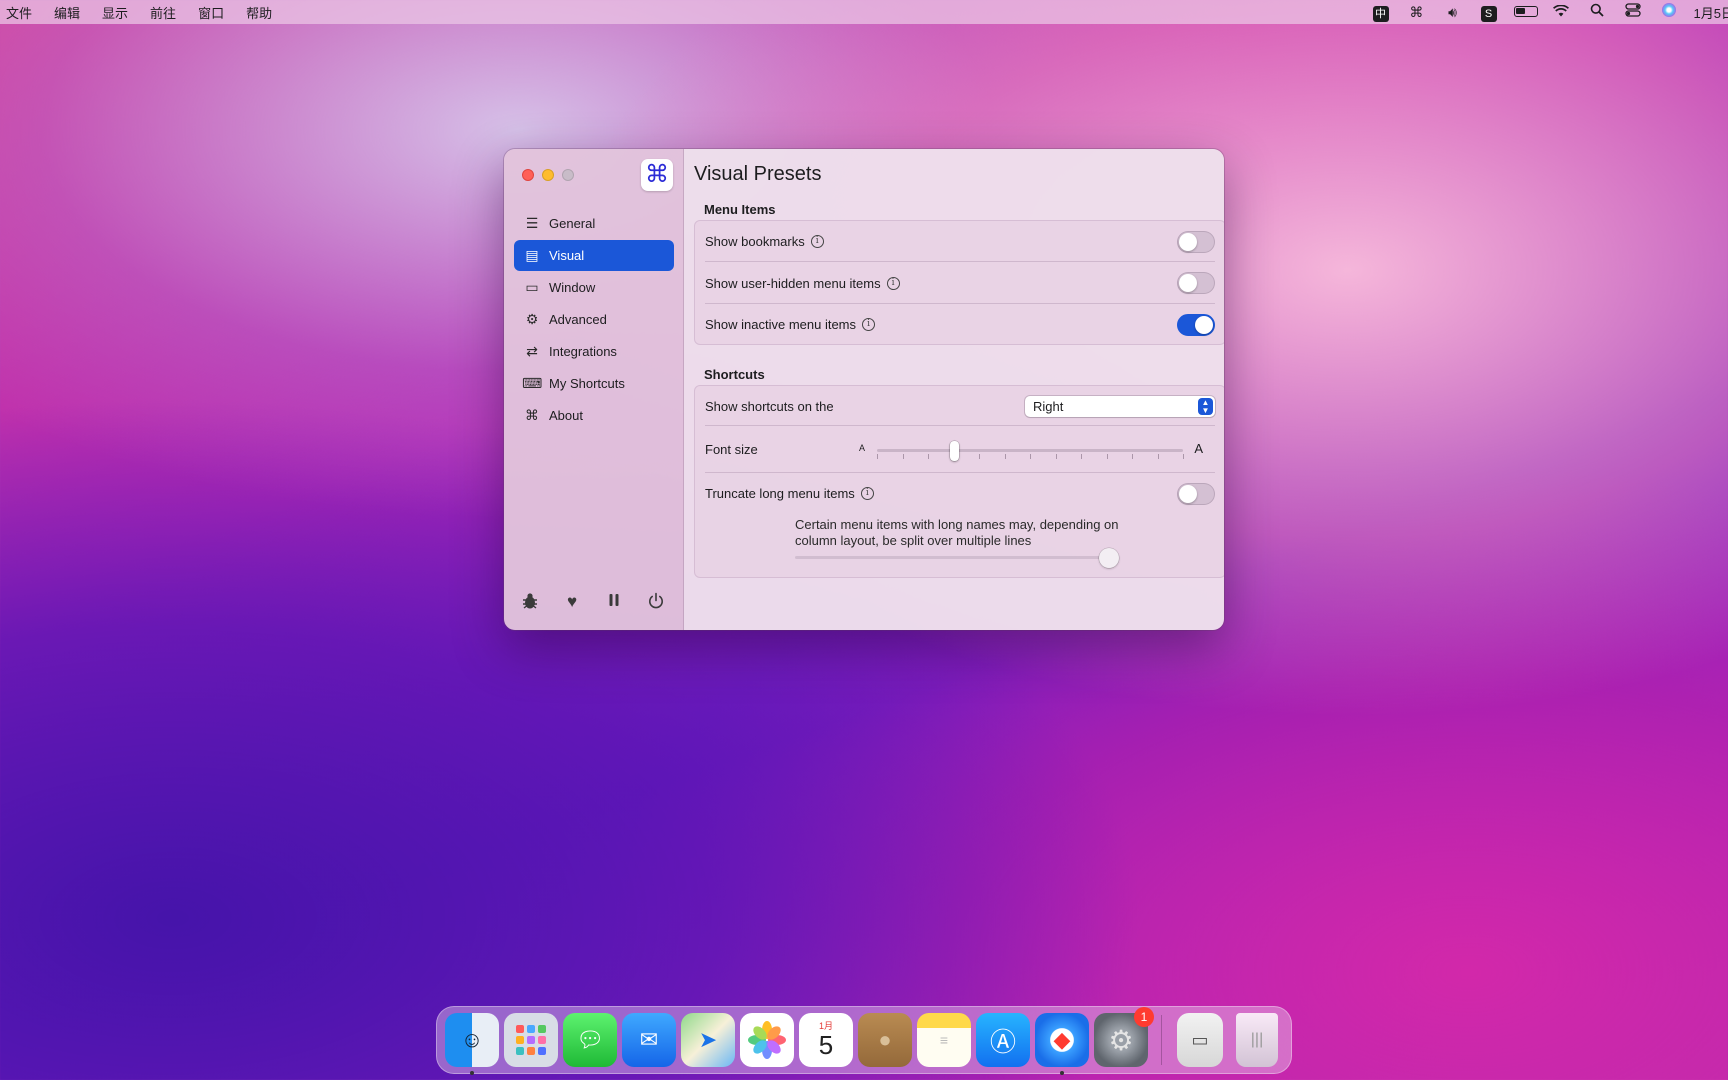  What do you see at coordinates (1120, 406) in the screenshot?
I see `shortcut-position-select: Right ▲ ▼` at bounding box center [1120, 406].